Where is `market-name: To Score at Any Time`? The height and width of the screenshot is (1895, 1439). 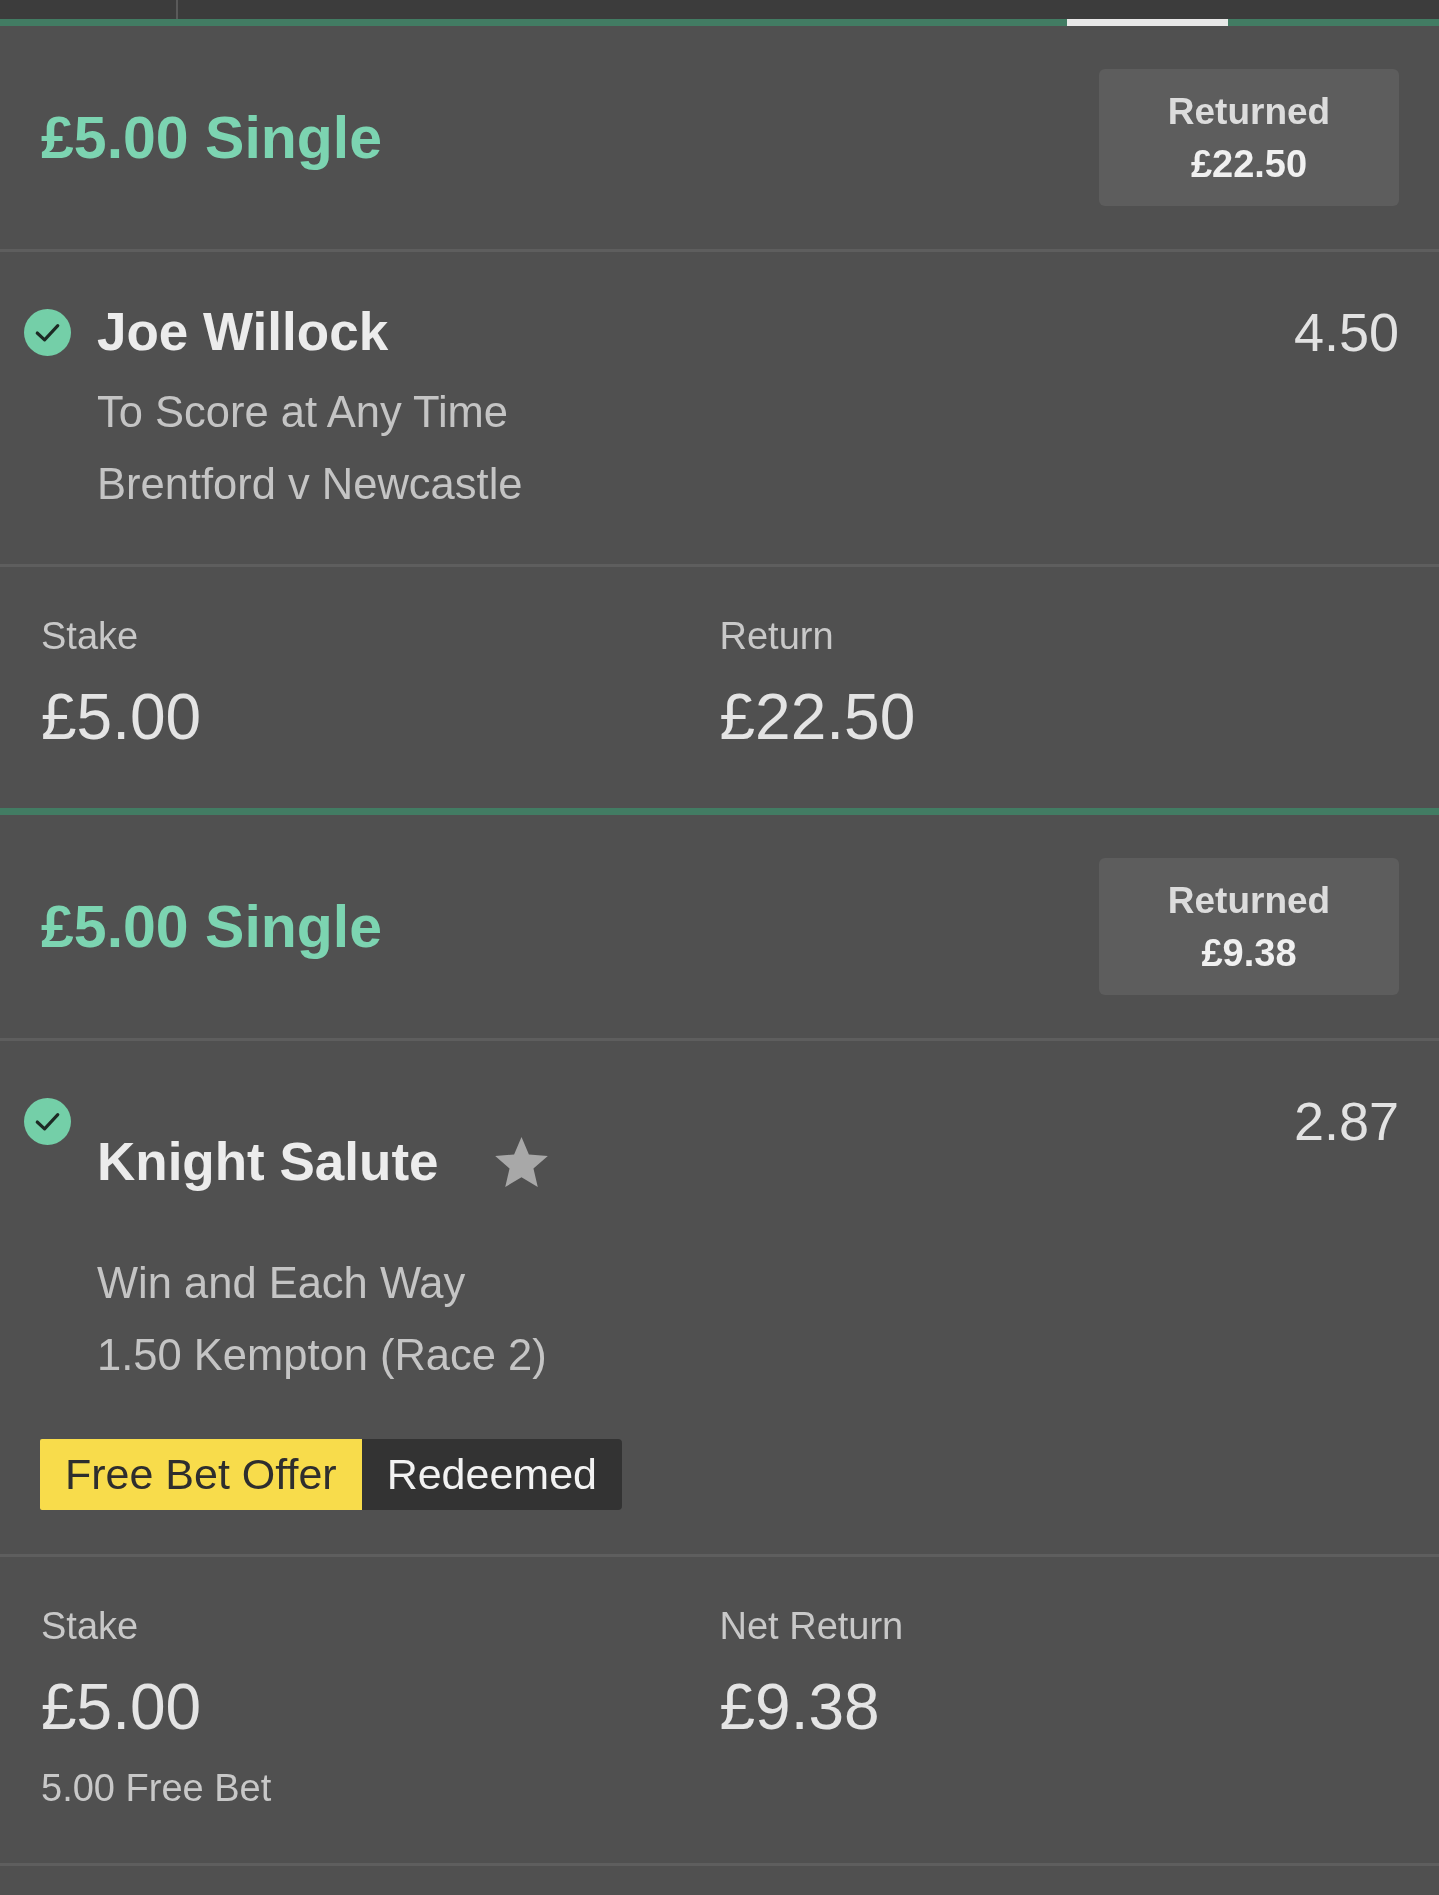 market-name: To Score at Any Time is located at coordinates (303, 412).